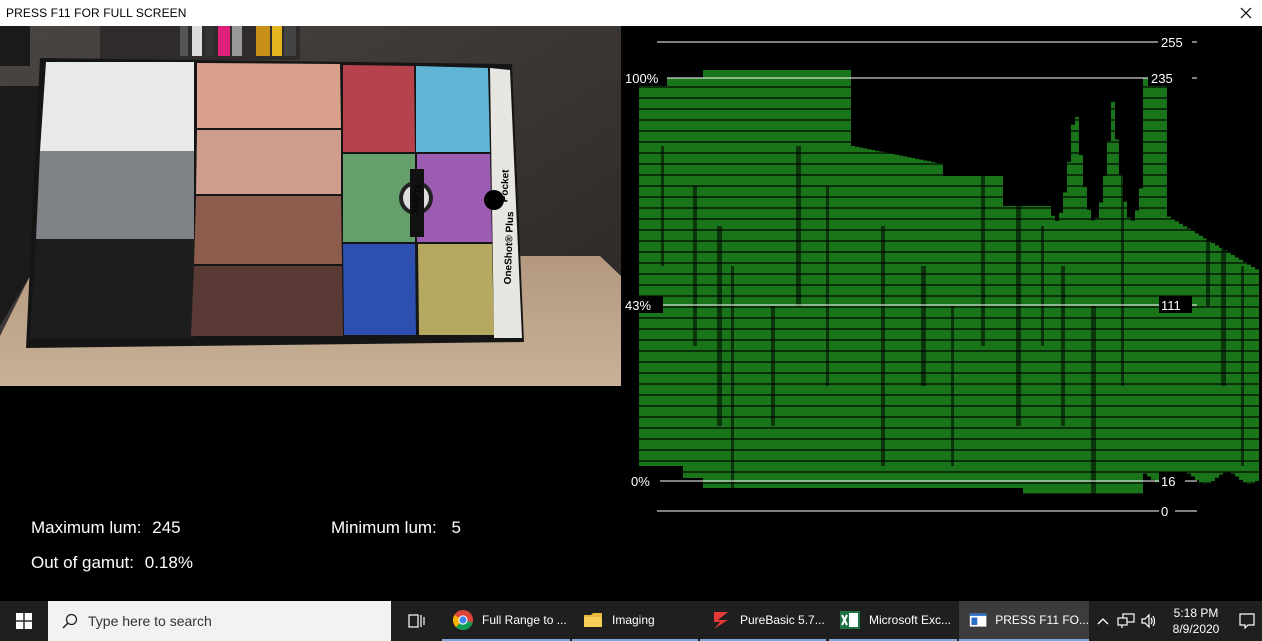  Describe the element at coordinates (642, 78) in the screenshot. I see `label-100pct: 100%` at that location.